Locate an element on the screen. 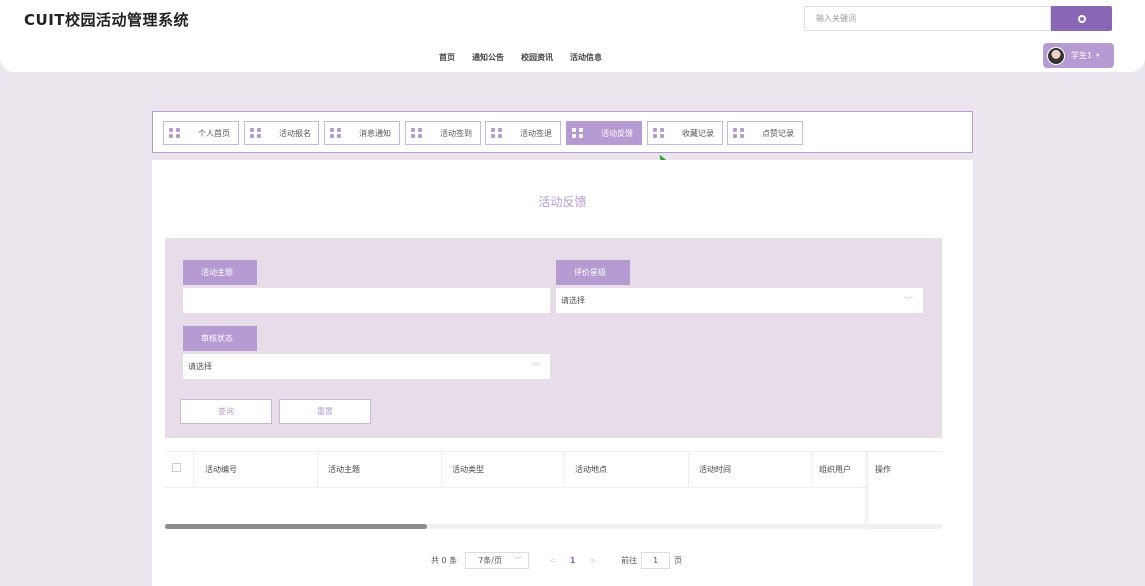 Image resolution: width=1145 pixels, height=586 pixels. user-center-tabs: 个人首页 活动报名 消息通知 活动签到 活动签退 活动反馈 收藏记录 点赞记录 is located at coordinates (562, 132).